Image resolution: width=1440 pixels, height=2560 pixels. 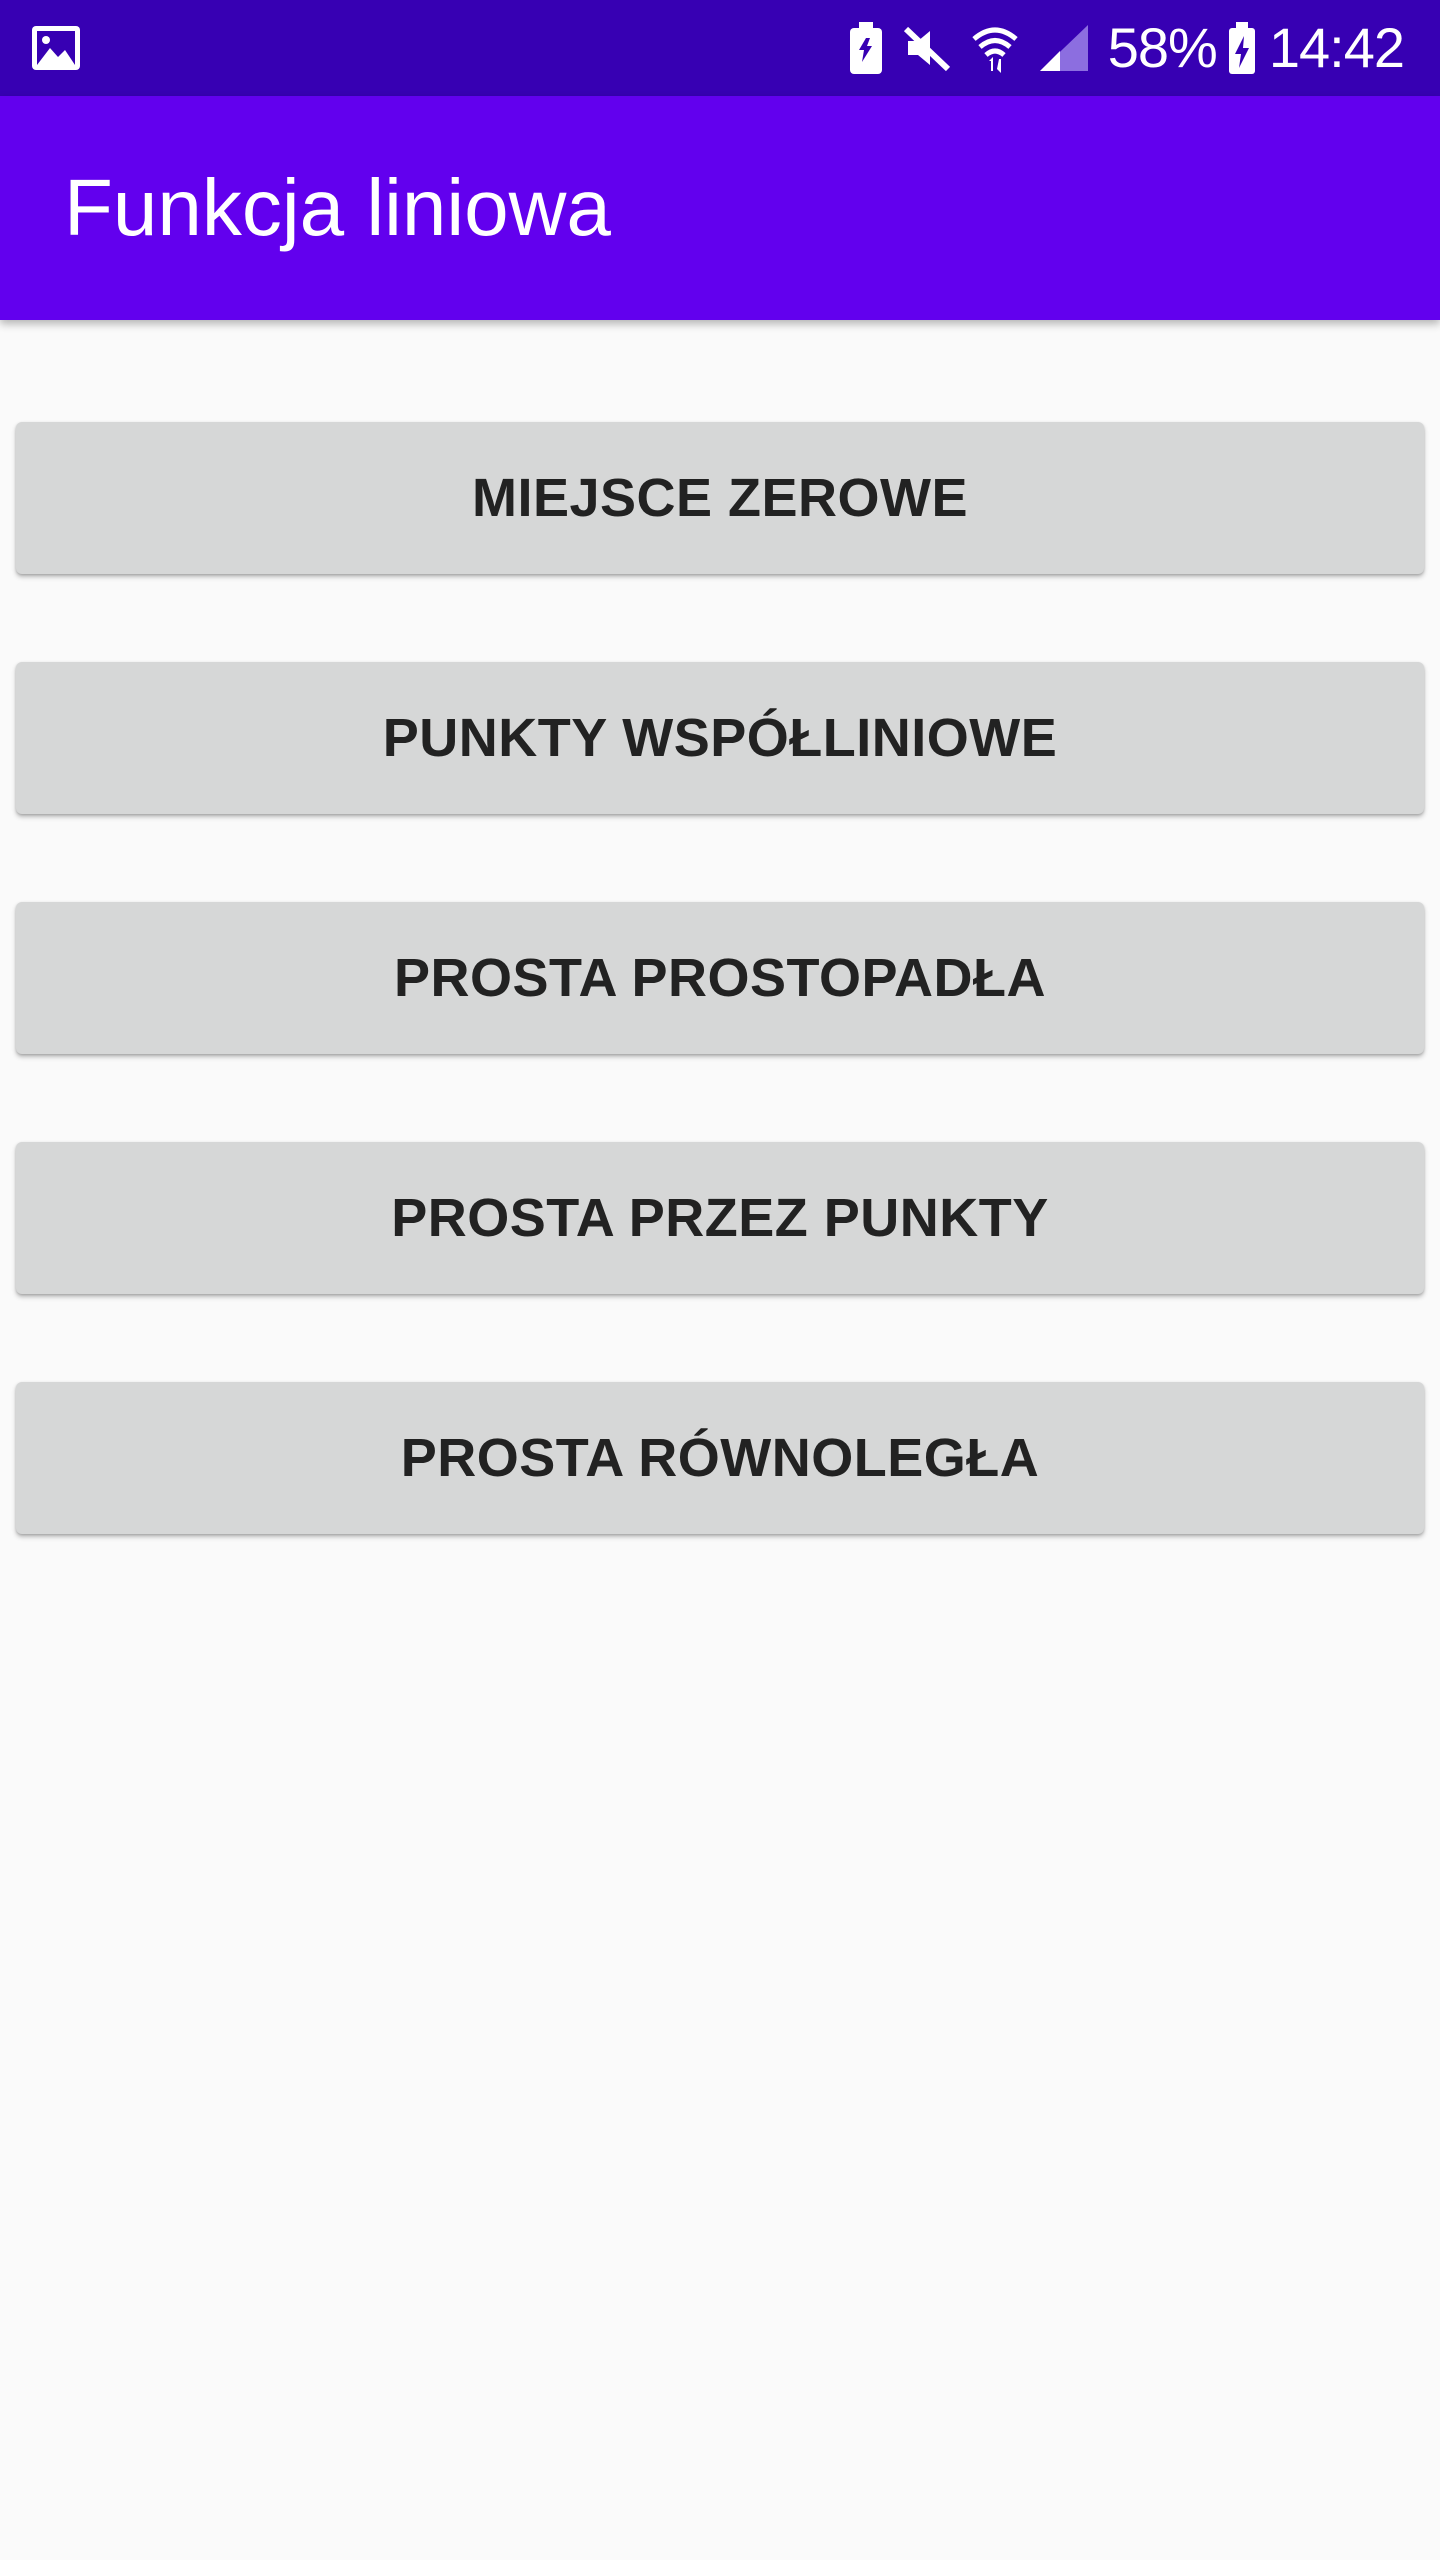 What do you see at coordinates (1242, 48) in the screenshot?
I see `battery-charging-icon` at bounding box center [1242, 48].